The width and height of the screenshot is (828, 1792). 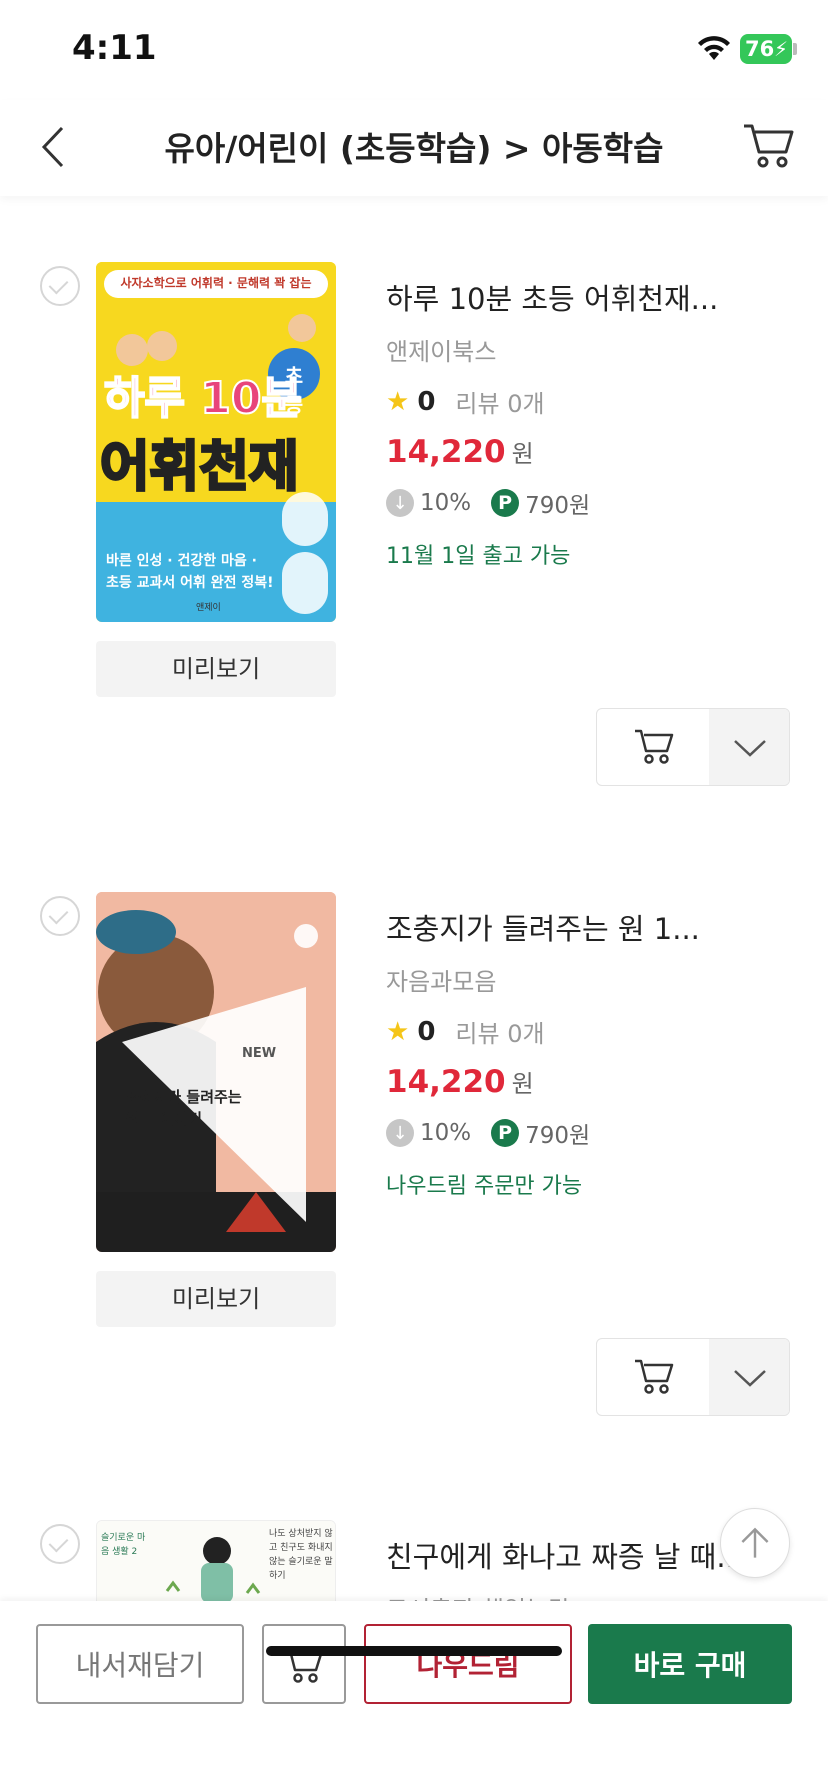 I want to click on nowdream-button: 나우드림, so click(x=468, y=1664).